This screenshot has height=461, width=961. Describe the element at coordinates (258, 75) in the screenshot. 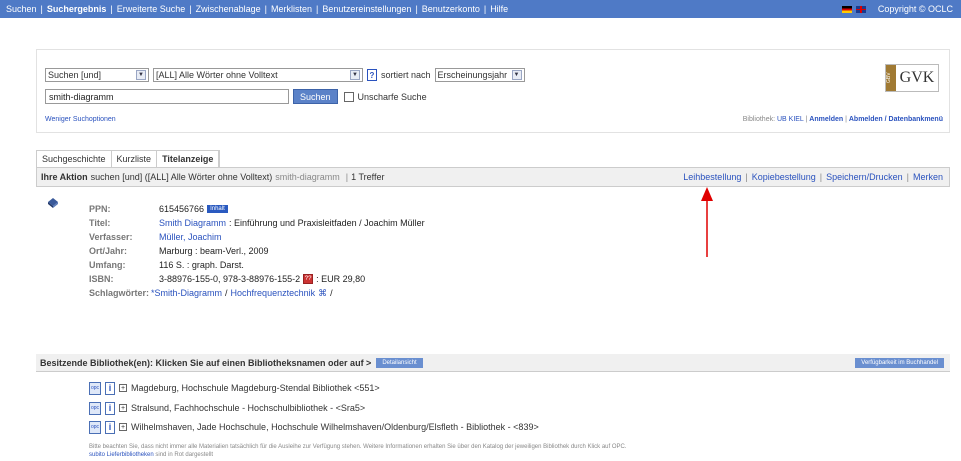

I see `search-field-select: [ALL] Alle Wörter ohne Volltext ▼` at that location.